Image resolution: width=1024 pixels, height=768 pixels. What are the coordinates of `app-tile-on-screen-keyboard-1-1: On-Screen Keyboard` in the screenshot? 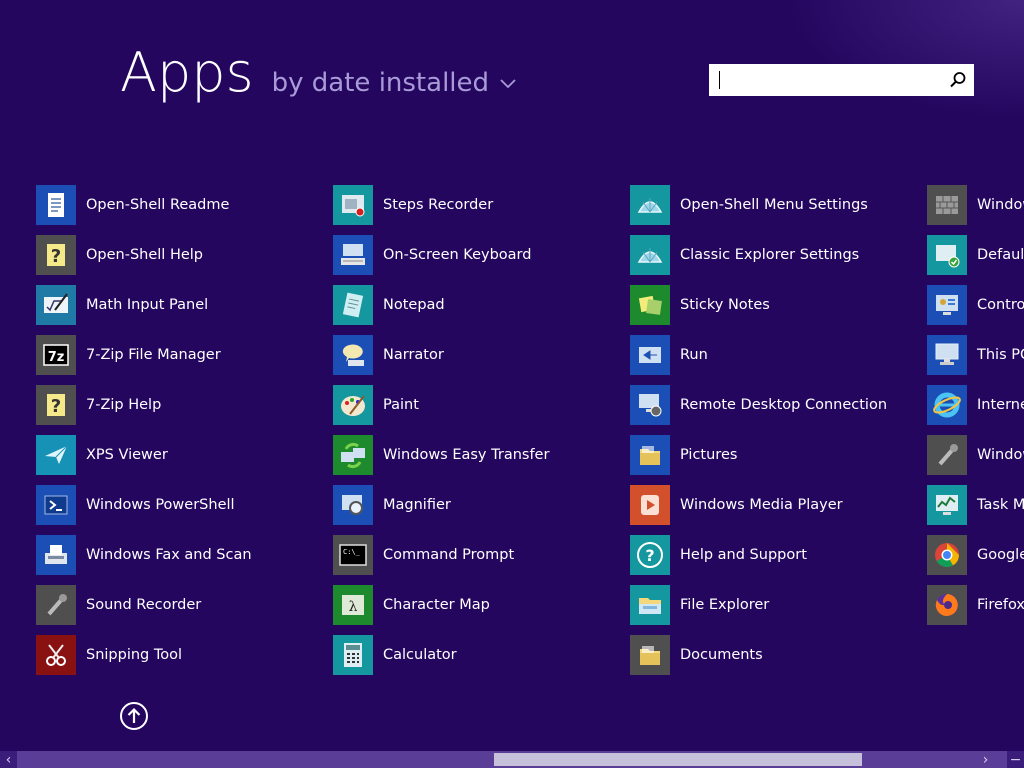 It's located at (441, 255).